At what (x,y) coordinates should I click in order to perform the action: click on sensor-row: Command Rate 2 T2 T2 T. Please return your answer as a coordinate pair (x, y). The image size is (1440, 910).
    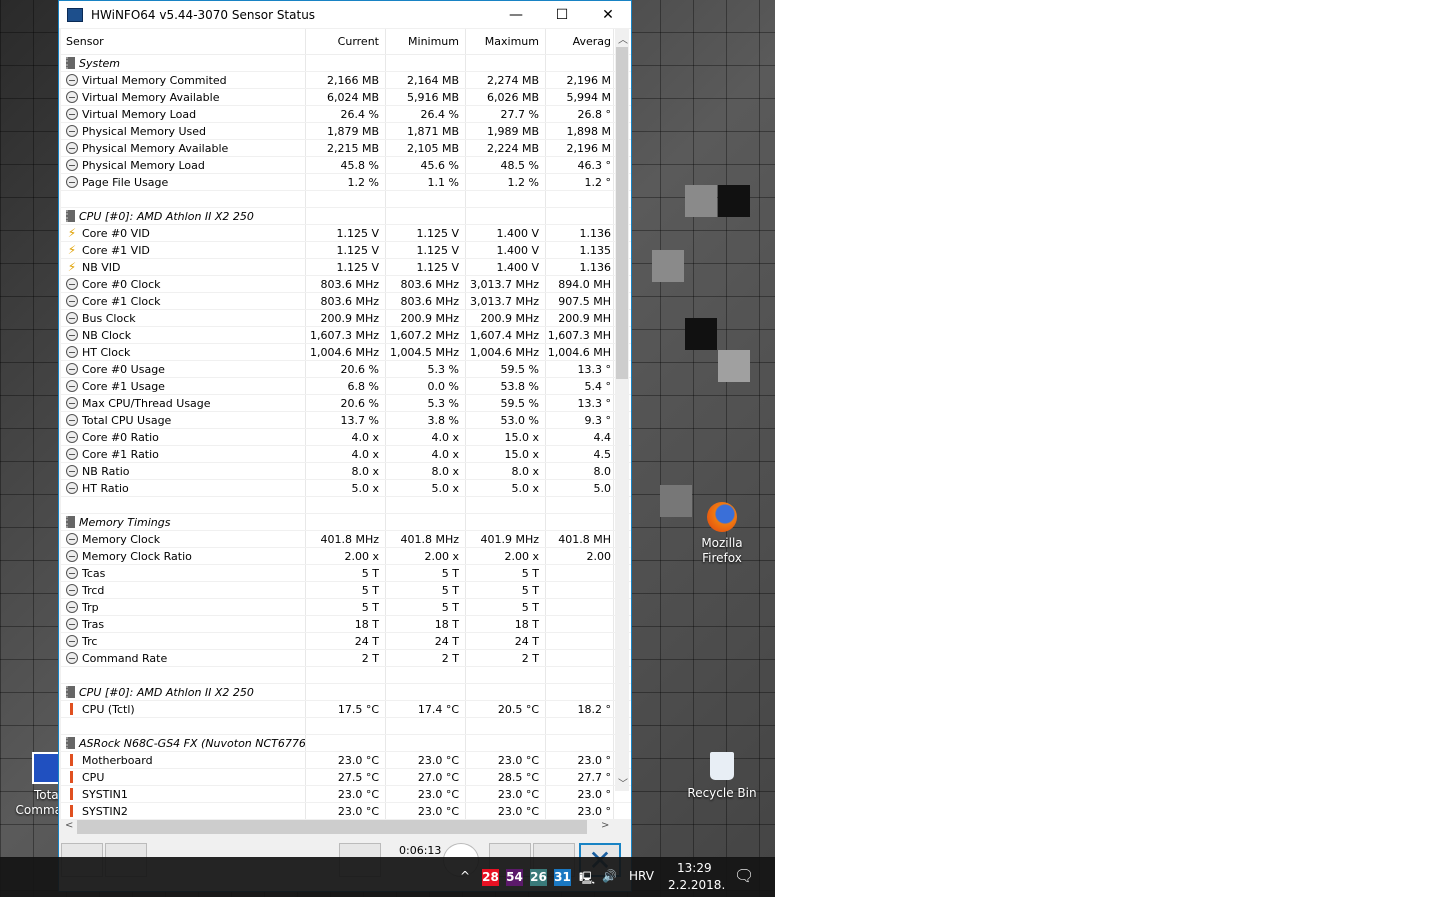
    Looking at the image, I should click on (346, 658).